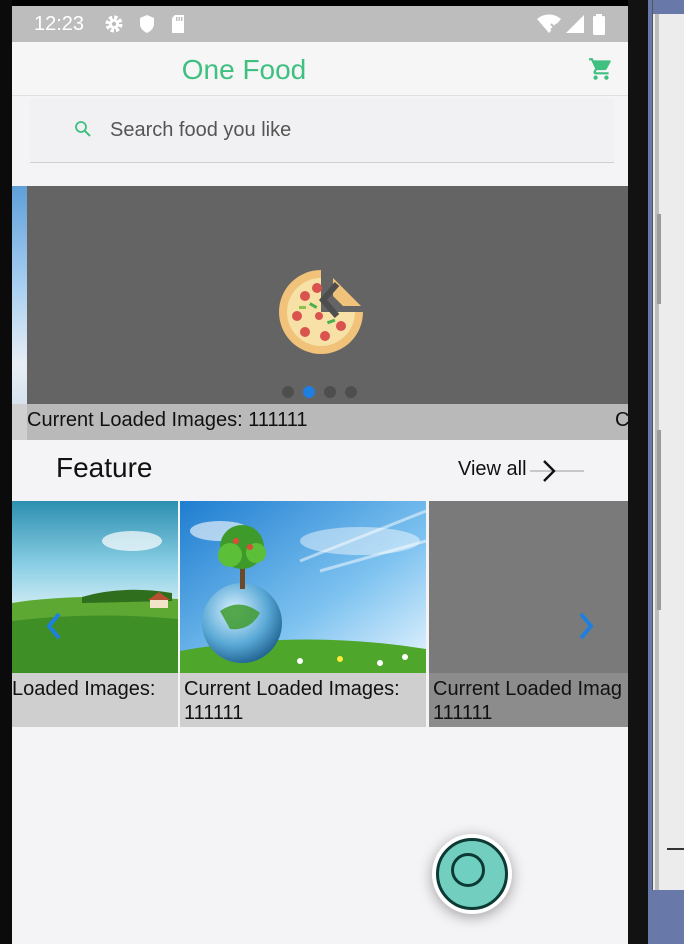 The height and width of the screenshot is (944, 684). Describe the element at coordinates (320, 422) in the screenshot. I see `carousel-caption: Current Loaded Images: 111111` at that location.